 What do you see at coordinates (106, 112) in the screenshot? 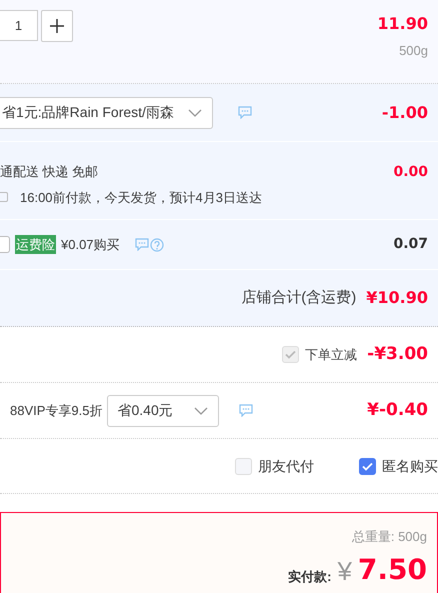
I see `discount-select: 省1元:品牌Rain Forest/雨森` at bounding box center [106, 112].